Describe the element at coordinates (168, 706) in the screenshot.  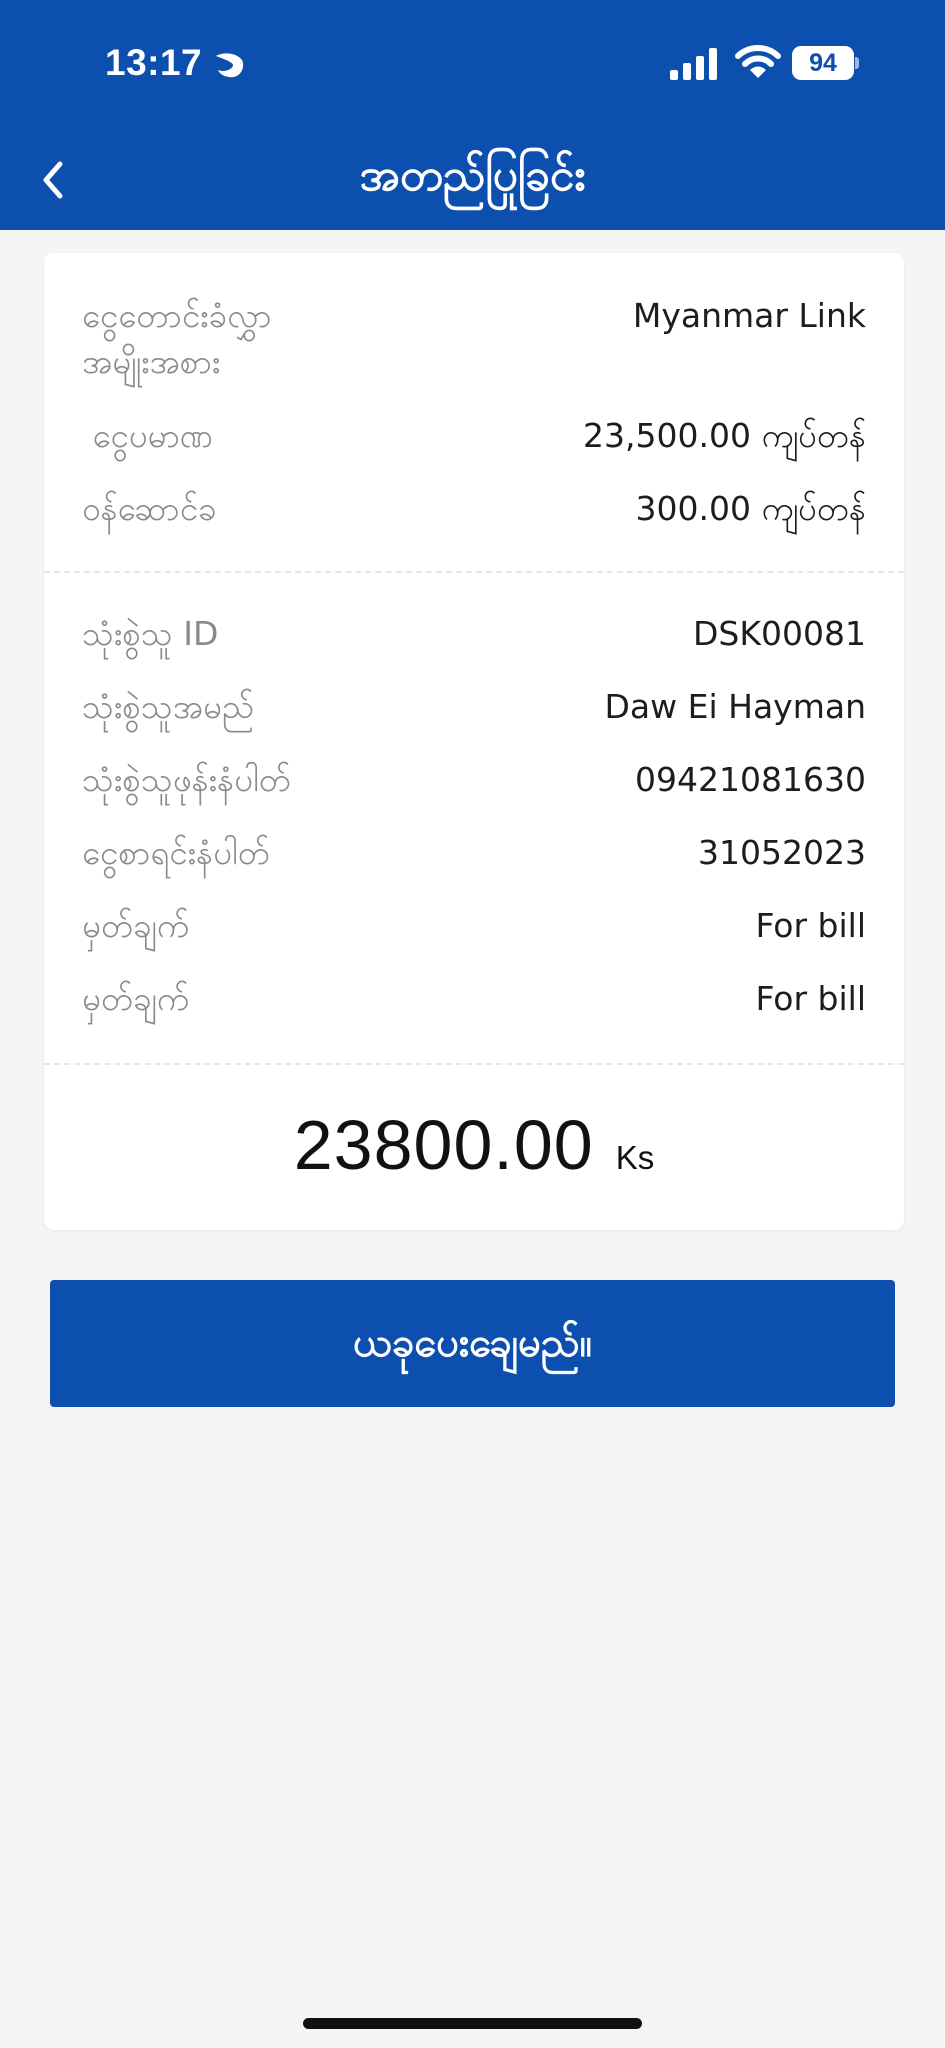
I see `user-name-label: သုံးစွဲသူအမည်` at that location.